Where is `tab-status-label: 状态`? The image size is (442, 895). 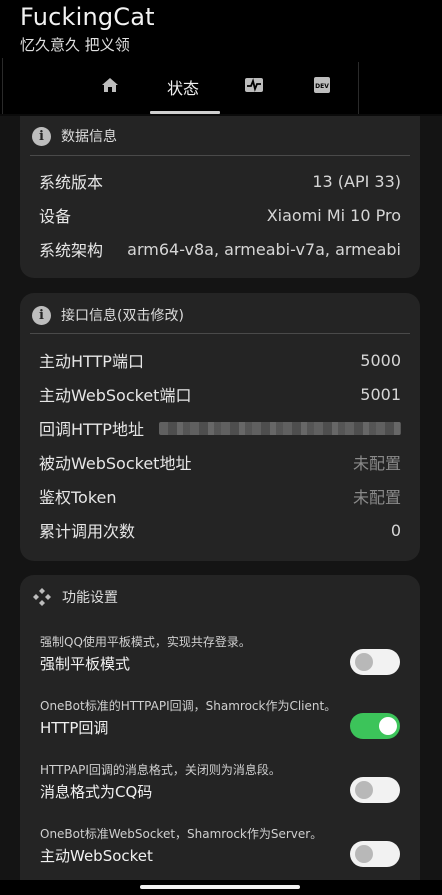
tab-status-label: 状态 is located at coordinates (182, 88).